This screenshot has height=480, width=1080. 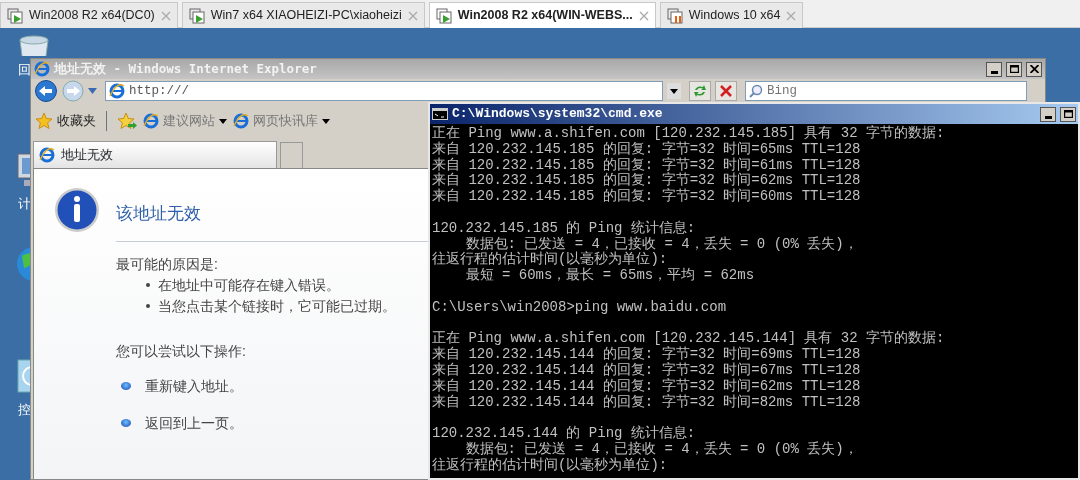 What do you see at coordinates (44, 121) in the screenshot?
I see `star-icon` at bounding box center [44, 121].